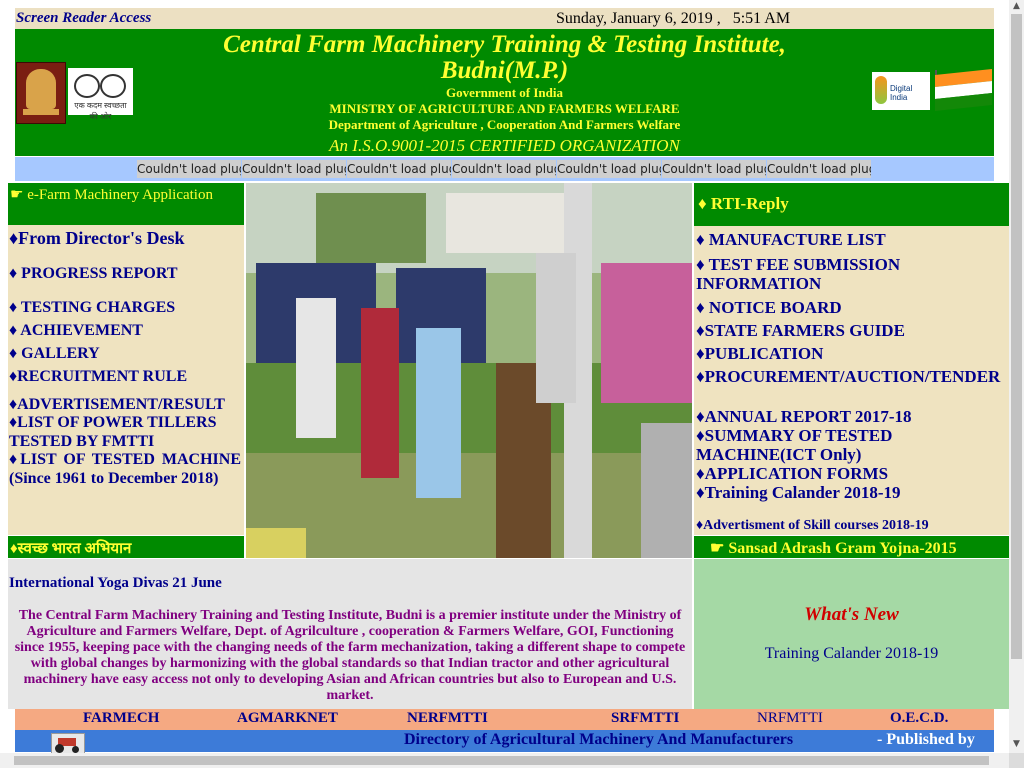 Image resolution: width=1024 pixels, height=768 pixels. What do you see at coordinates (919, 718) in the screenshot?
I see `oecd-link: O.E.C.D.` at bounding box center [919, 718].